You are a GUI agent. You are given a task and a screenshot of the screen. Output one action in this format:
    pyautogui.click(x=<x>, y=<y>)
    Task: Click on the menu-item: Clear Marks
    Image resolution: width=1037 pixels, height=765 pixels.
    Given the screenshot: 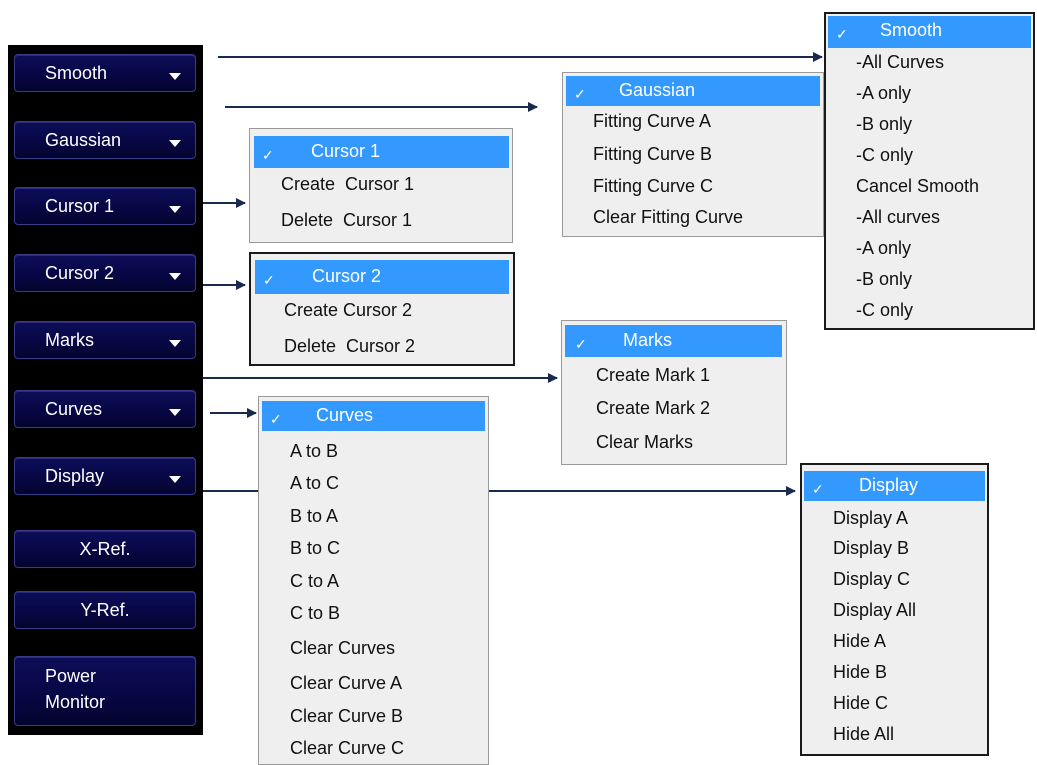 What is the action you would take?
    pyautogui.click(x=644, y=442)
    